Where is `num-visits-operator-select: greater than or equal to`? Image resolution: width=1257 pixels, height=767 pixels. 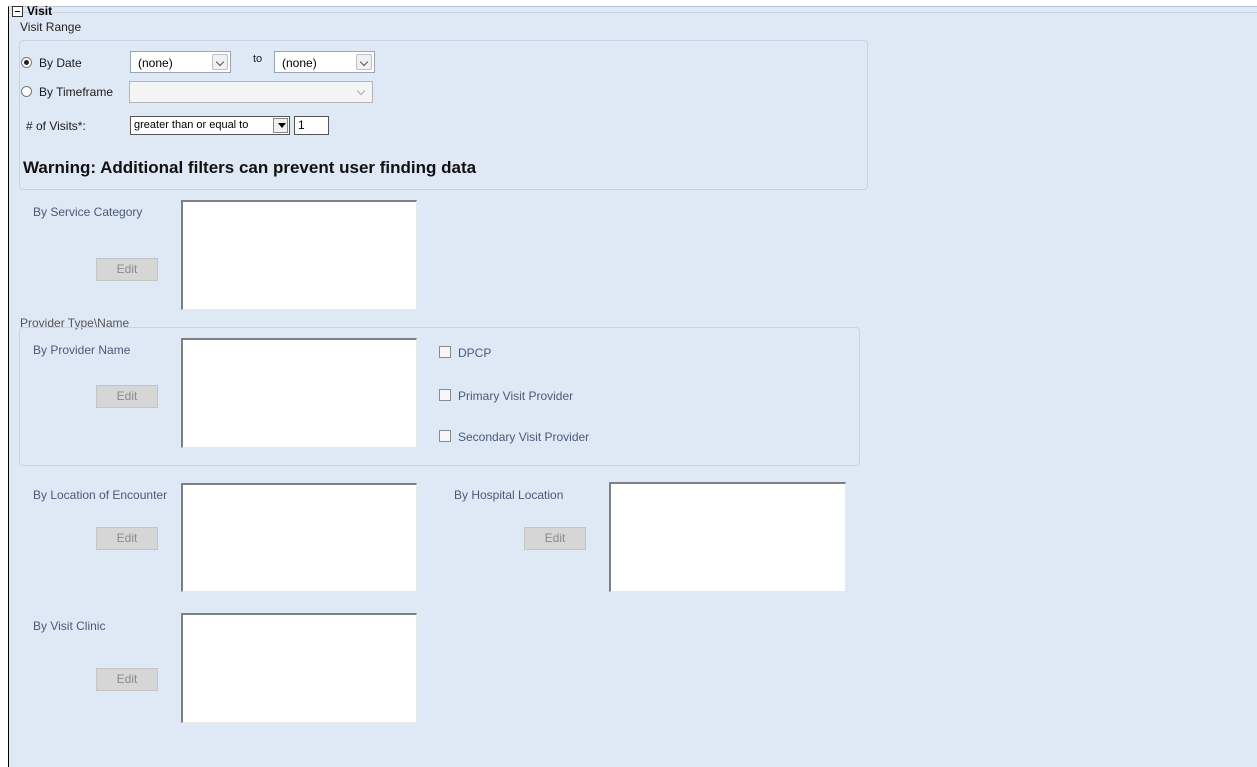 num-visits-operator-select: greater than or equal to is located at coordinates (210, 125).